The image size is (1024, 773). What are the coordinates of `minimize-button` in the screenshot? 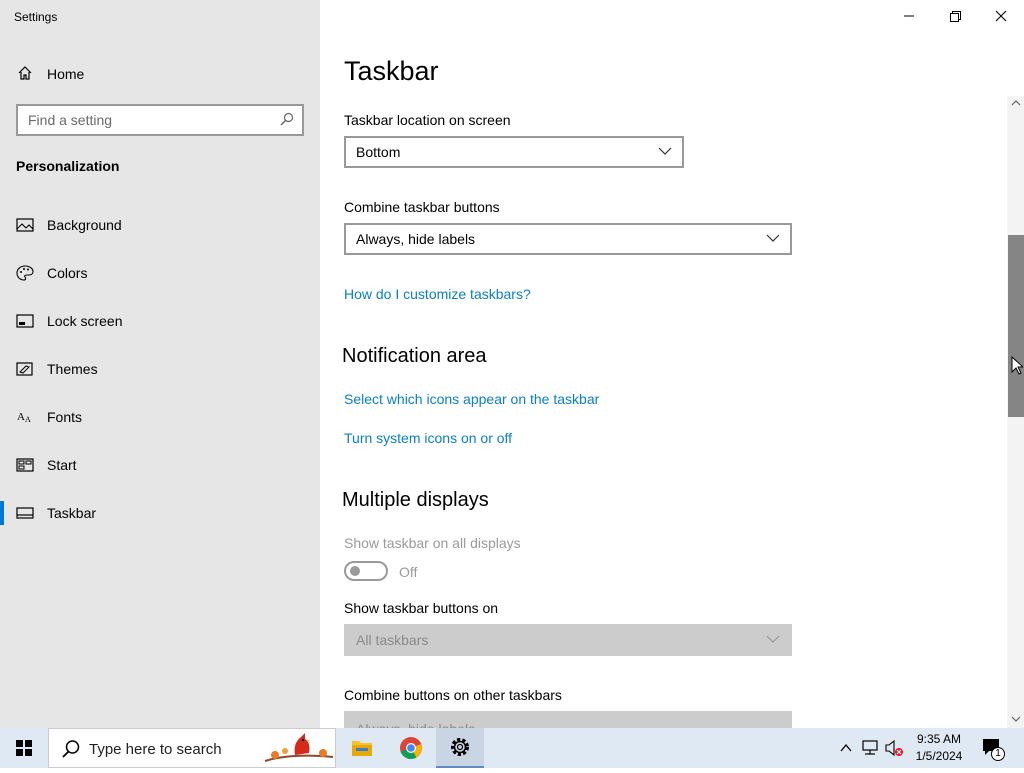 It's located at (909, 16).